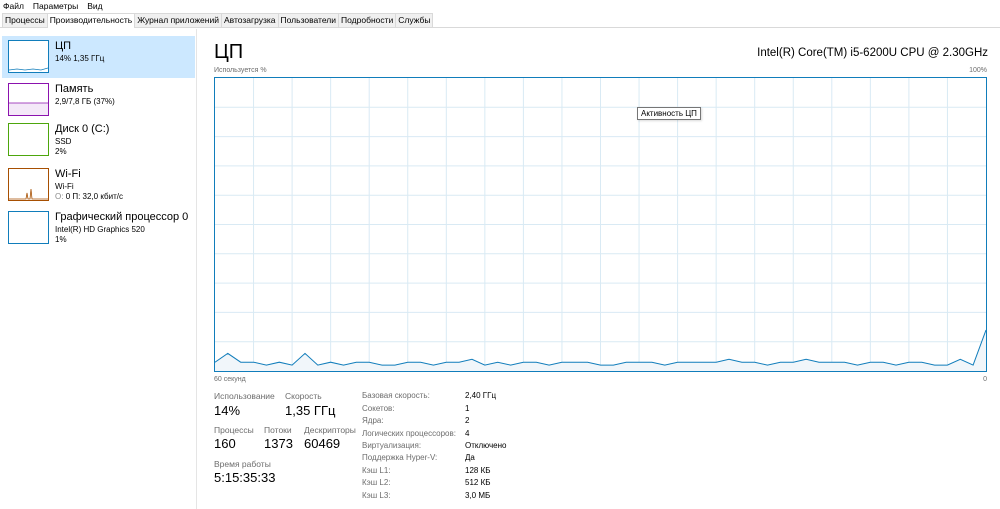  What do you see at coordinates (467, 408) in the screenshot?
I see `detail-value: 1` at bounding box center [467, 408].